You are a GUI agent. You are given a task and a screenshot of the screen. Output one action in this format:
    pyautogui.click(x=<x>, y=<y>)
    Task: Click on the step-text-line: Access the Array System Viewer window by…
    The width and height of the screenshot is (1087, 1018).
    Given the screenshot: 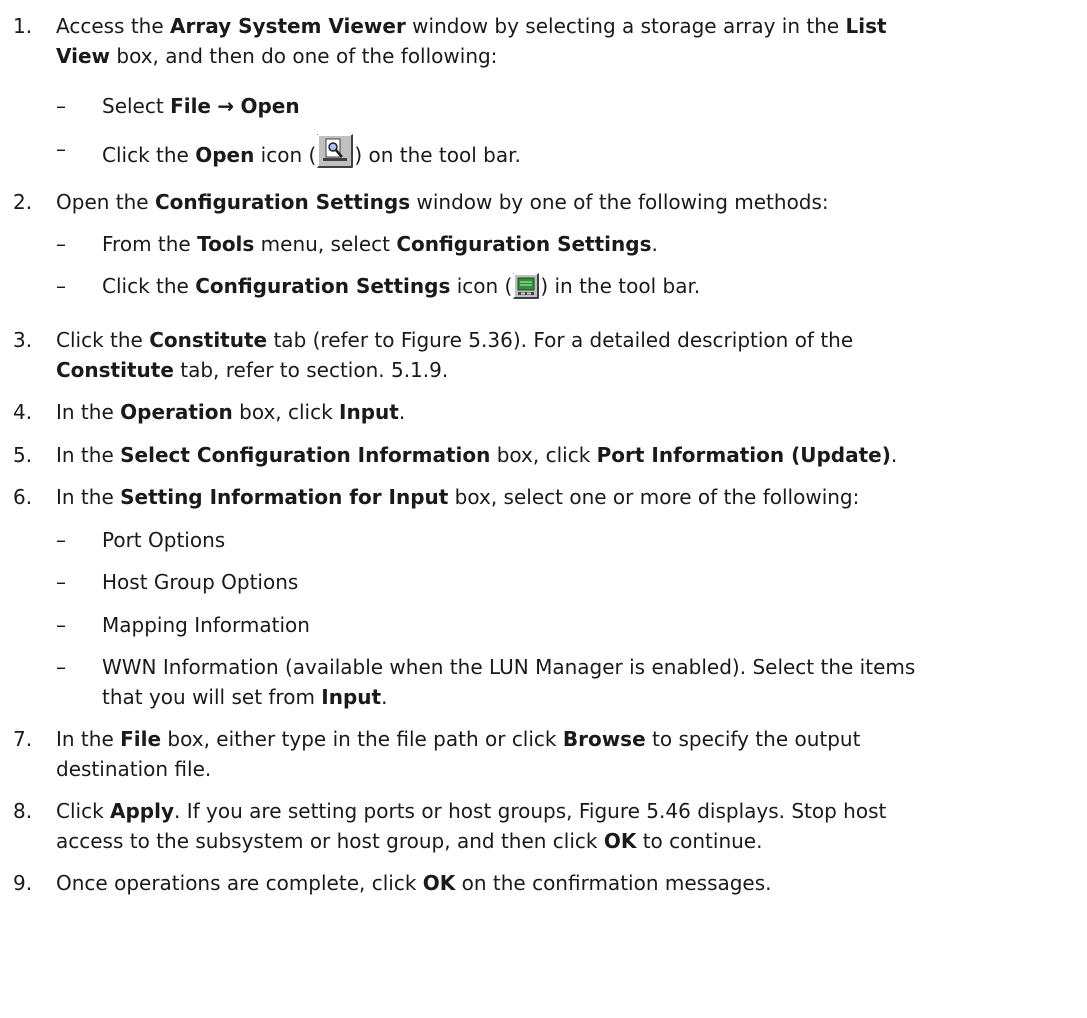 What is the action you would take?
    pyautogui.click(x=471, y=26)
    